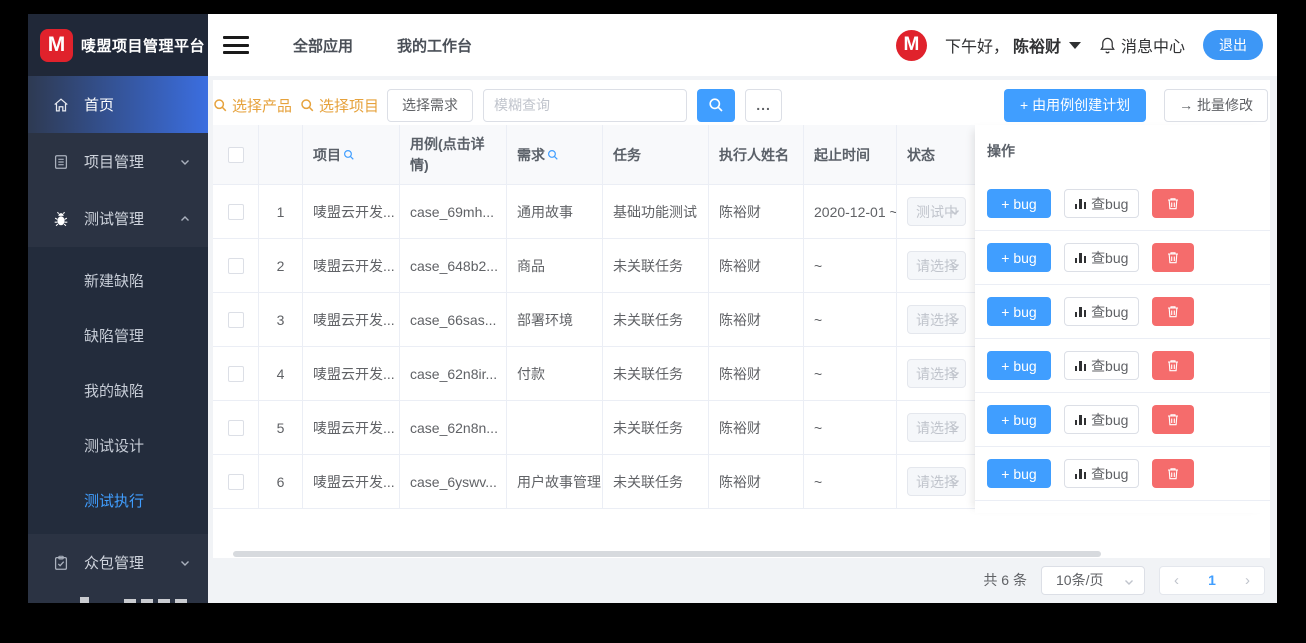 This screenshot has height=643, width=1306. Describe the element at coordinates (1005, 580) in the screenshot. I see `total-count: 共 6 条` at that location.